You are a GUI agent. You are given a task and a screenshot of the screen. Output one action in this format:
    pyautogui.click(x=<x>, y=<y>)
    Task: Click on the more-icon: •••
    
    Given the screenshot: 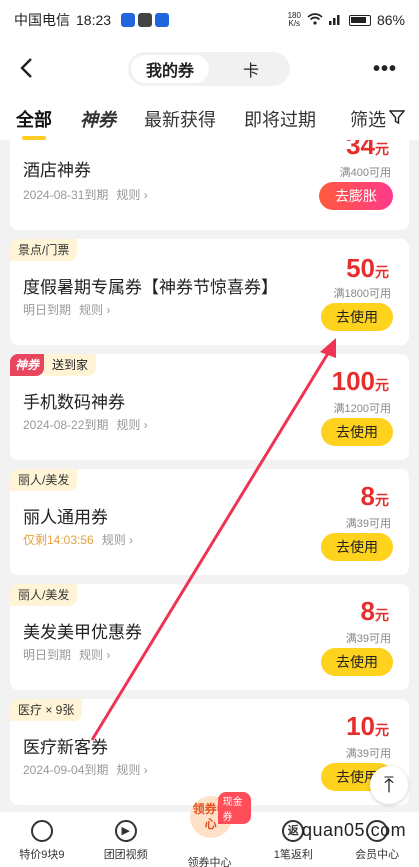 What is the action you would take?
    pyautogui.click(x=385, y=69)
    